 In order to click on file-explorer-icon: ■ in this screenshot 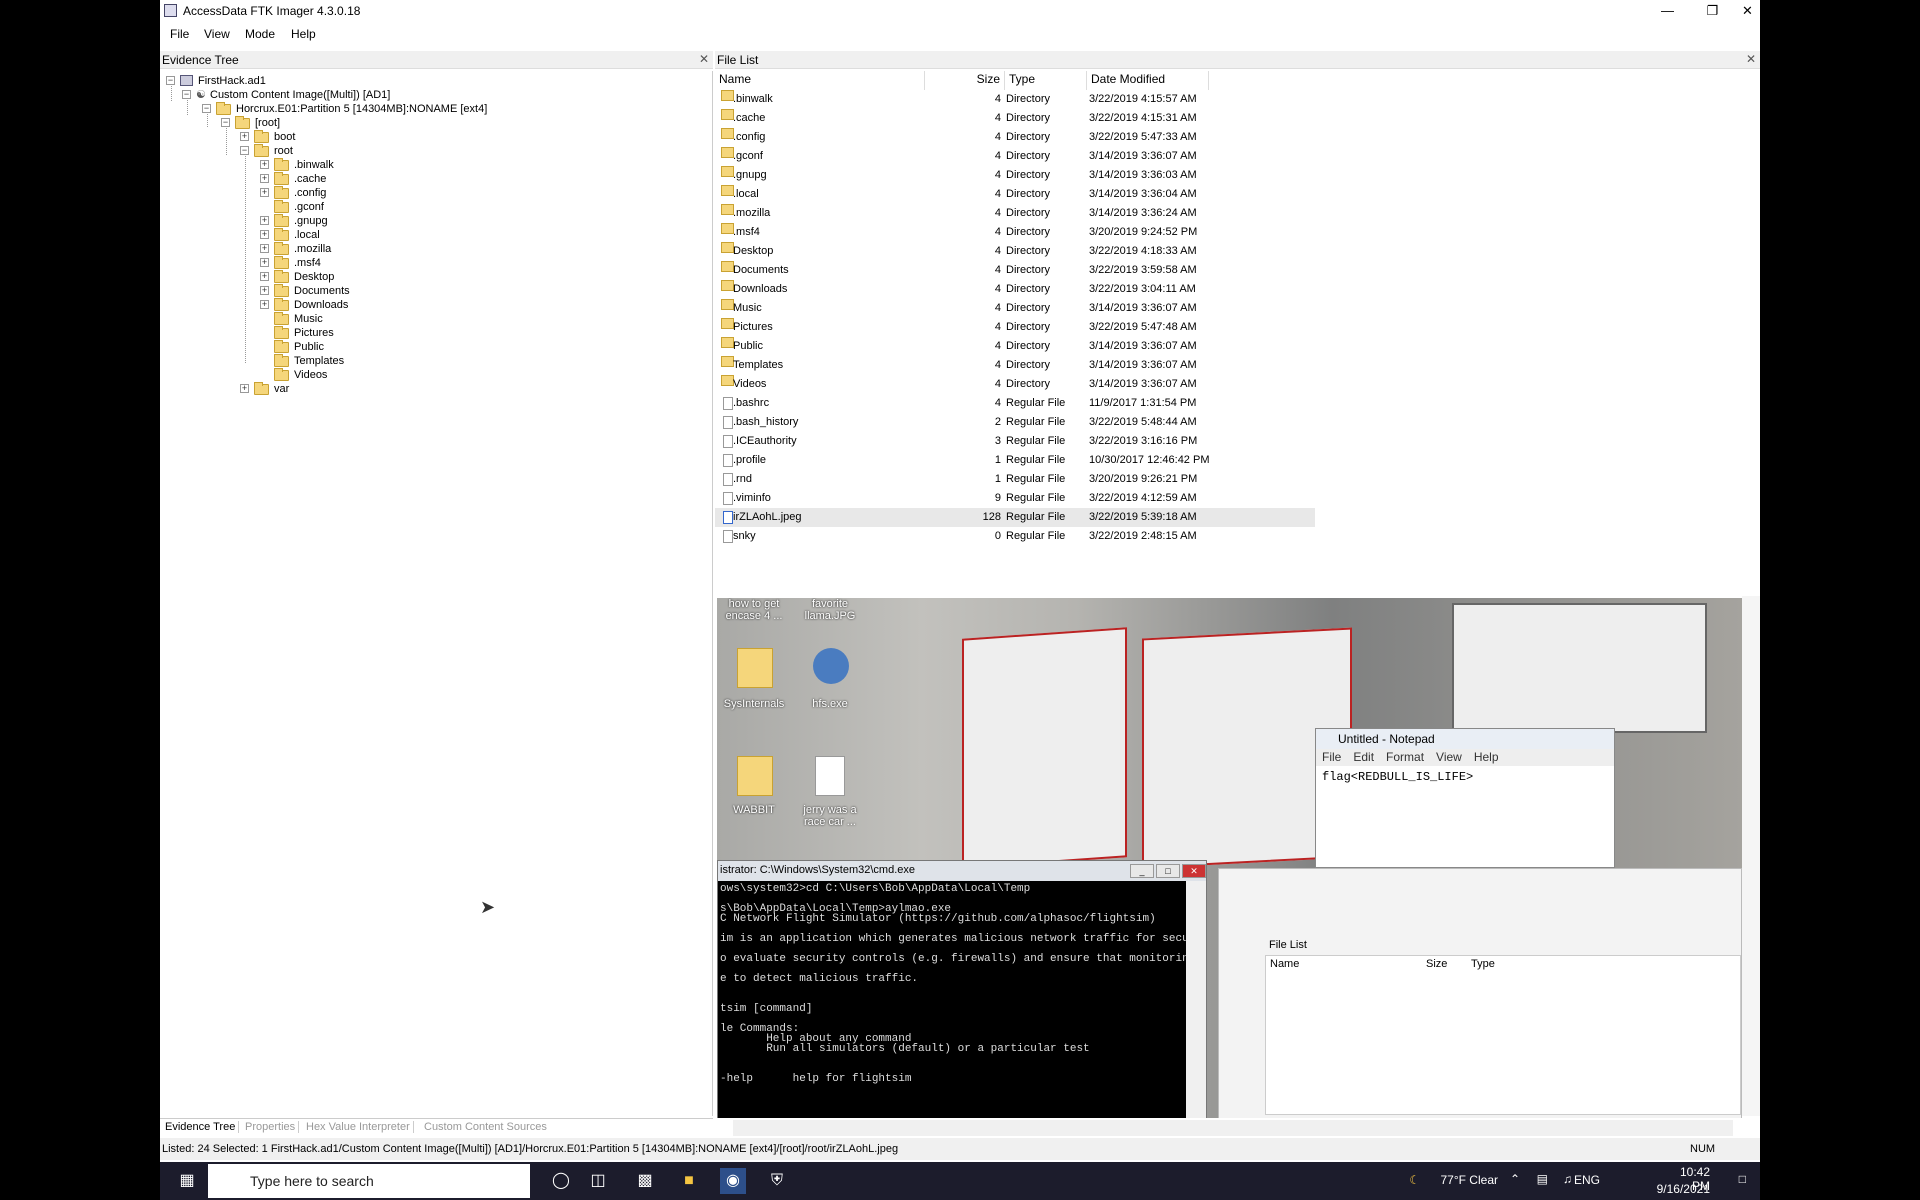, I will do `click(689, 1181)`.